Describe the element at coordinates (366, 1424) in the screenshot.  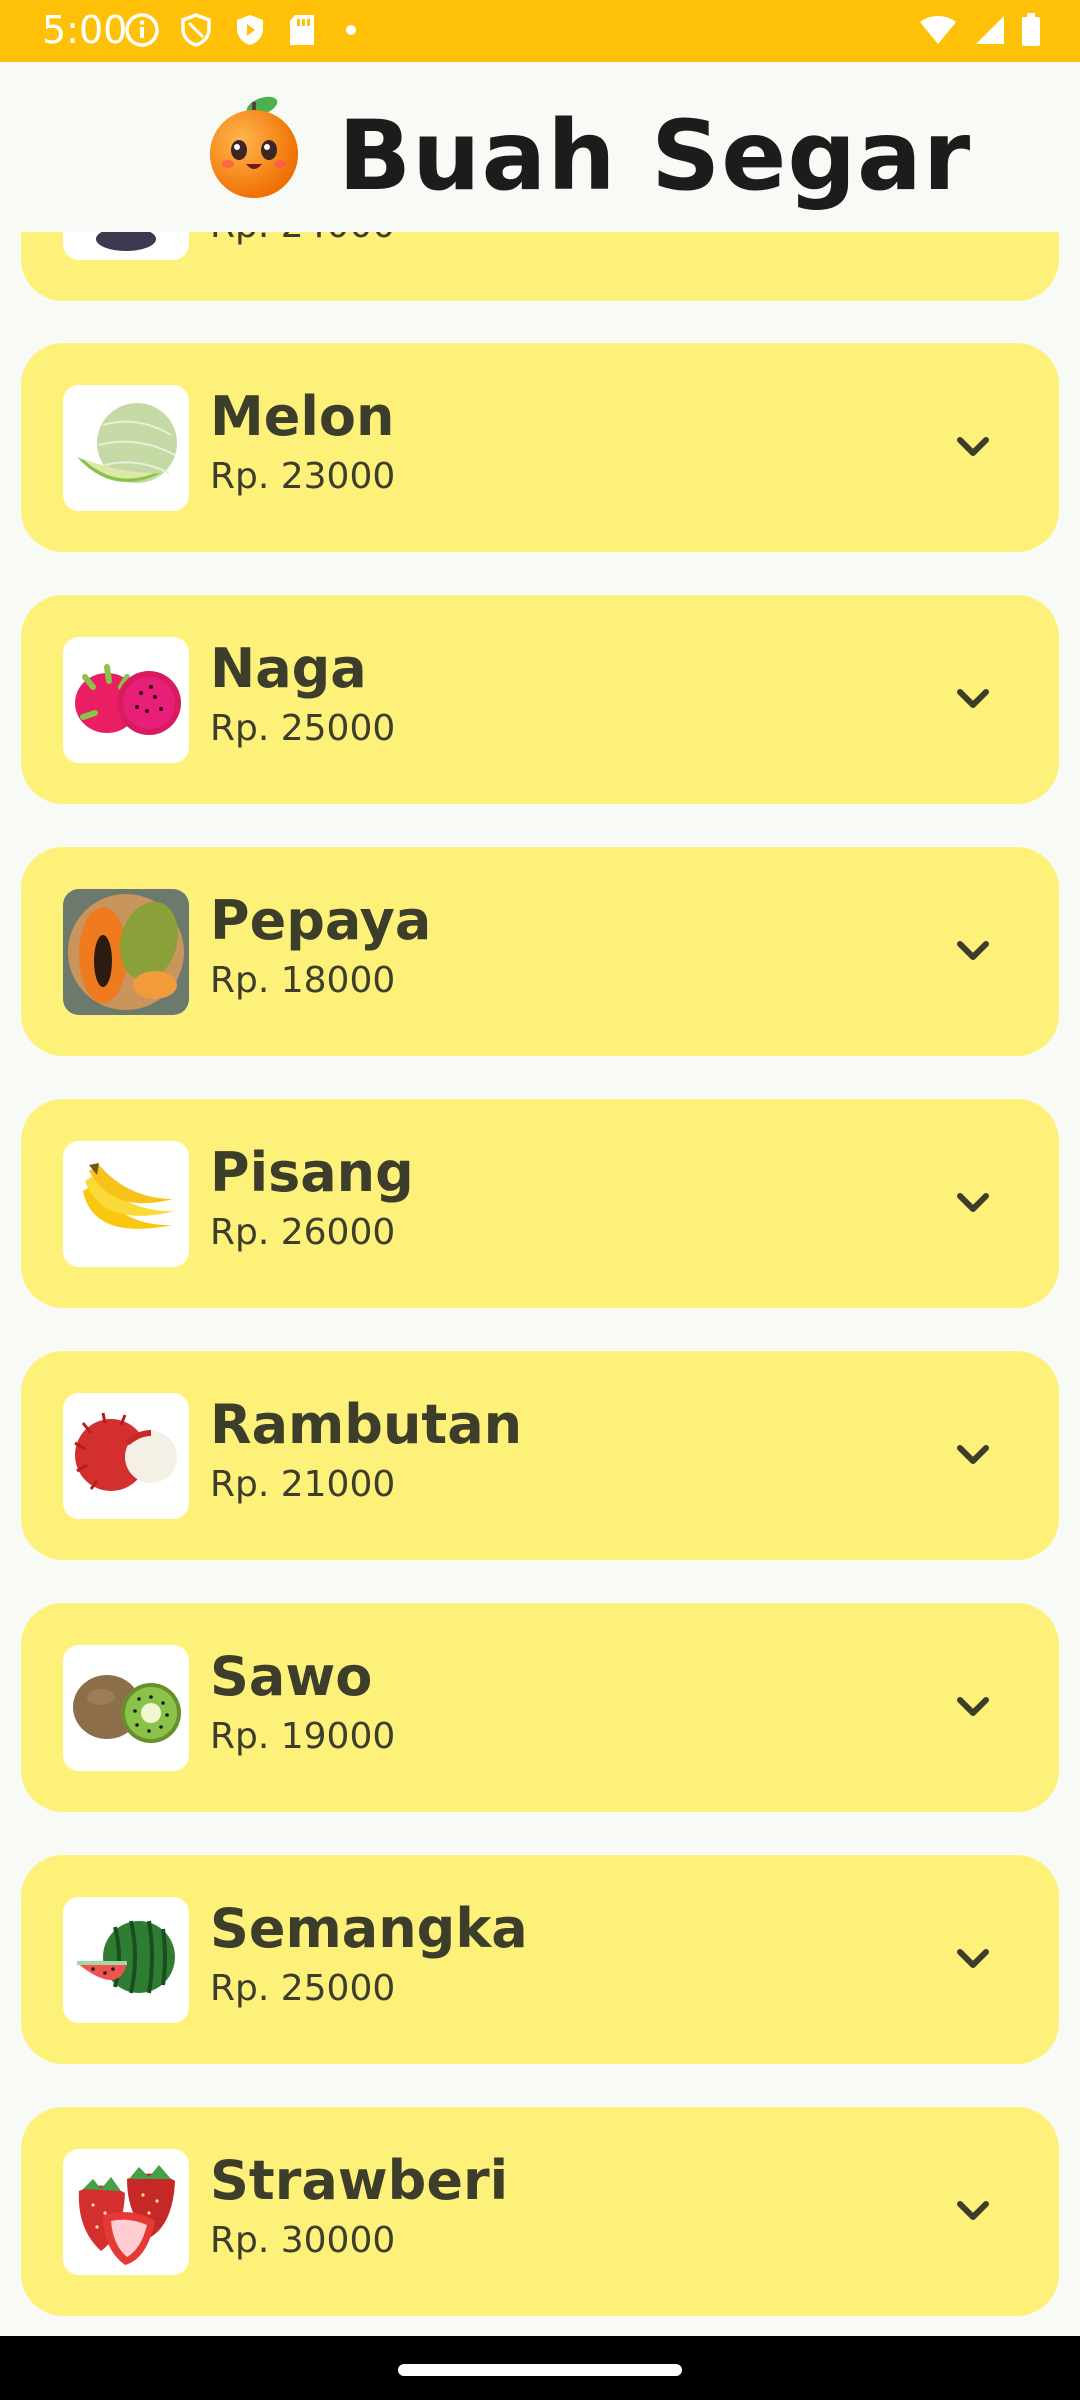
I see `fruit-name: Rambutan` at that location.